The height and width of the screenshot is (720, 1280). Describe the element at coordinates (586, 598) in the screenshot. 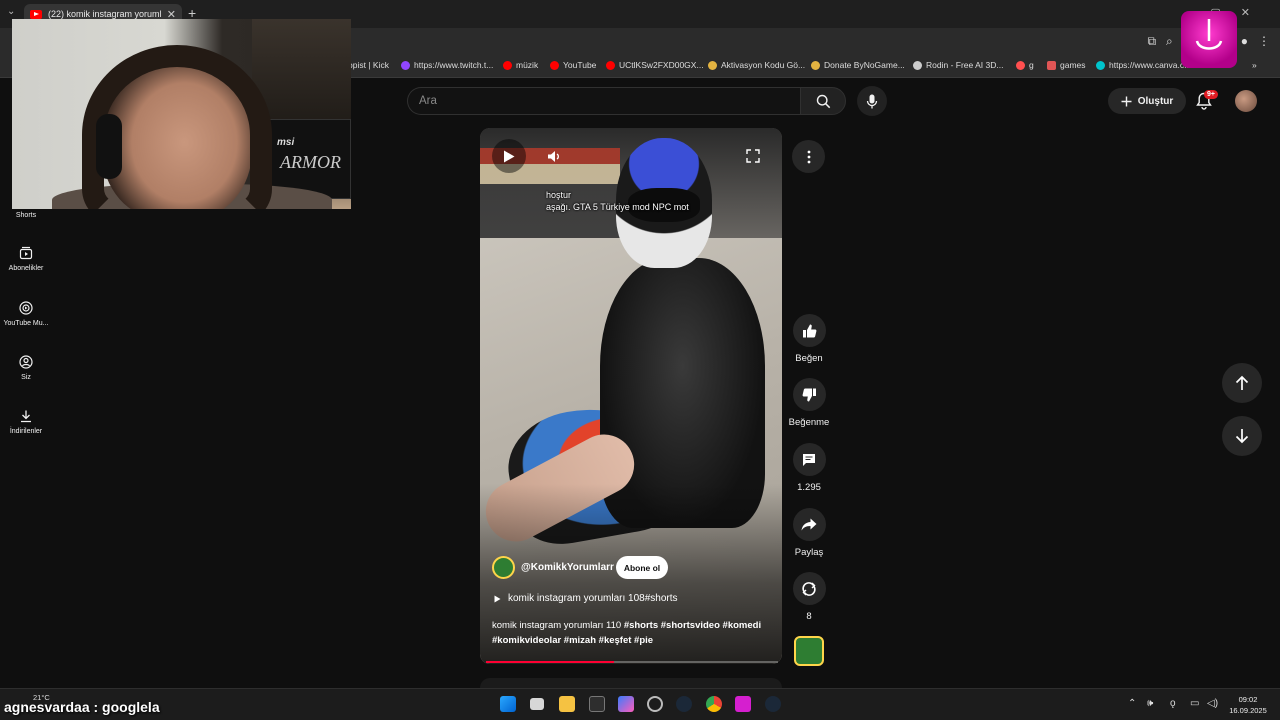

I see `playlist-link: komik instagram yorumları 108#shorts` at that location.